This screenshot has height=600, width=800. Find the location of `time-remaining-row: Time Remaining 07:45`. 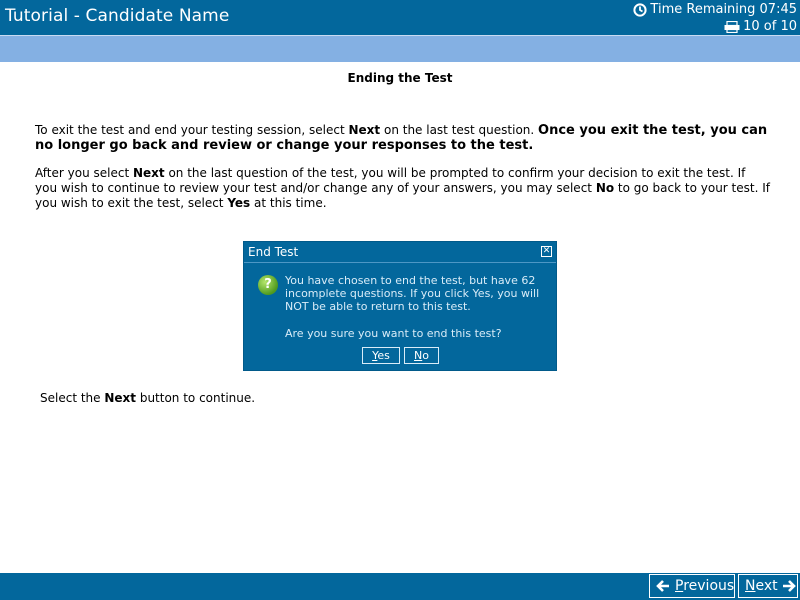

time-remaining-row: Time Remaining 07:45 is located at coordinates (715, 9).